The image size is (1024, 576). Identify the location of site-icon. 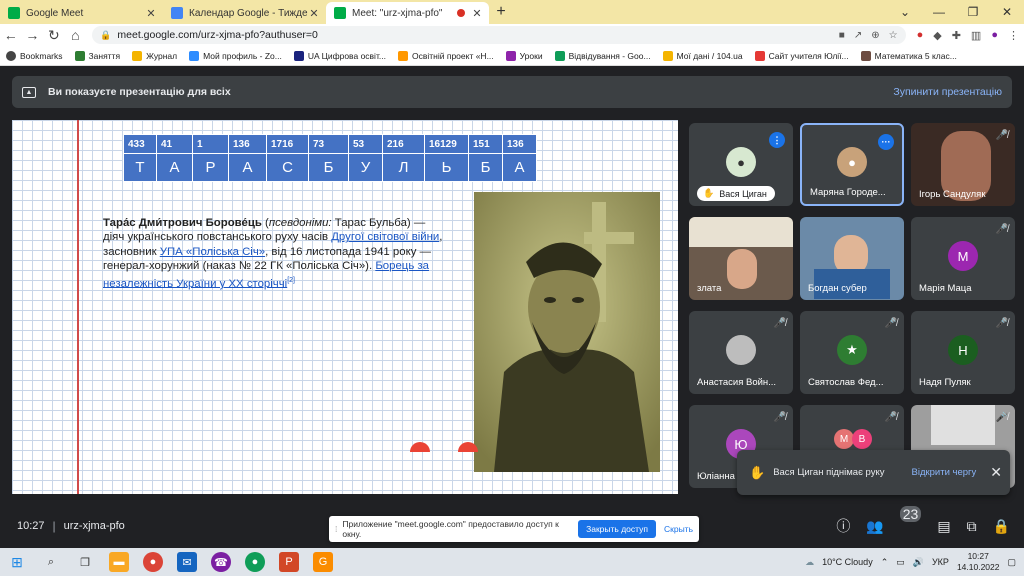
(759, 55).